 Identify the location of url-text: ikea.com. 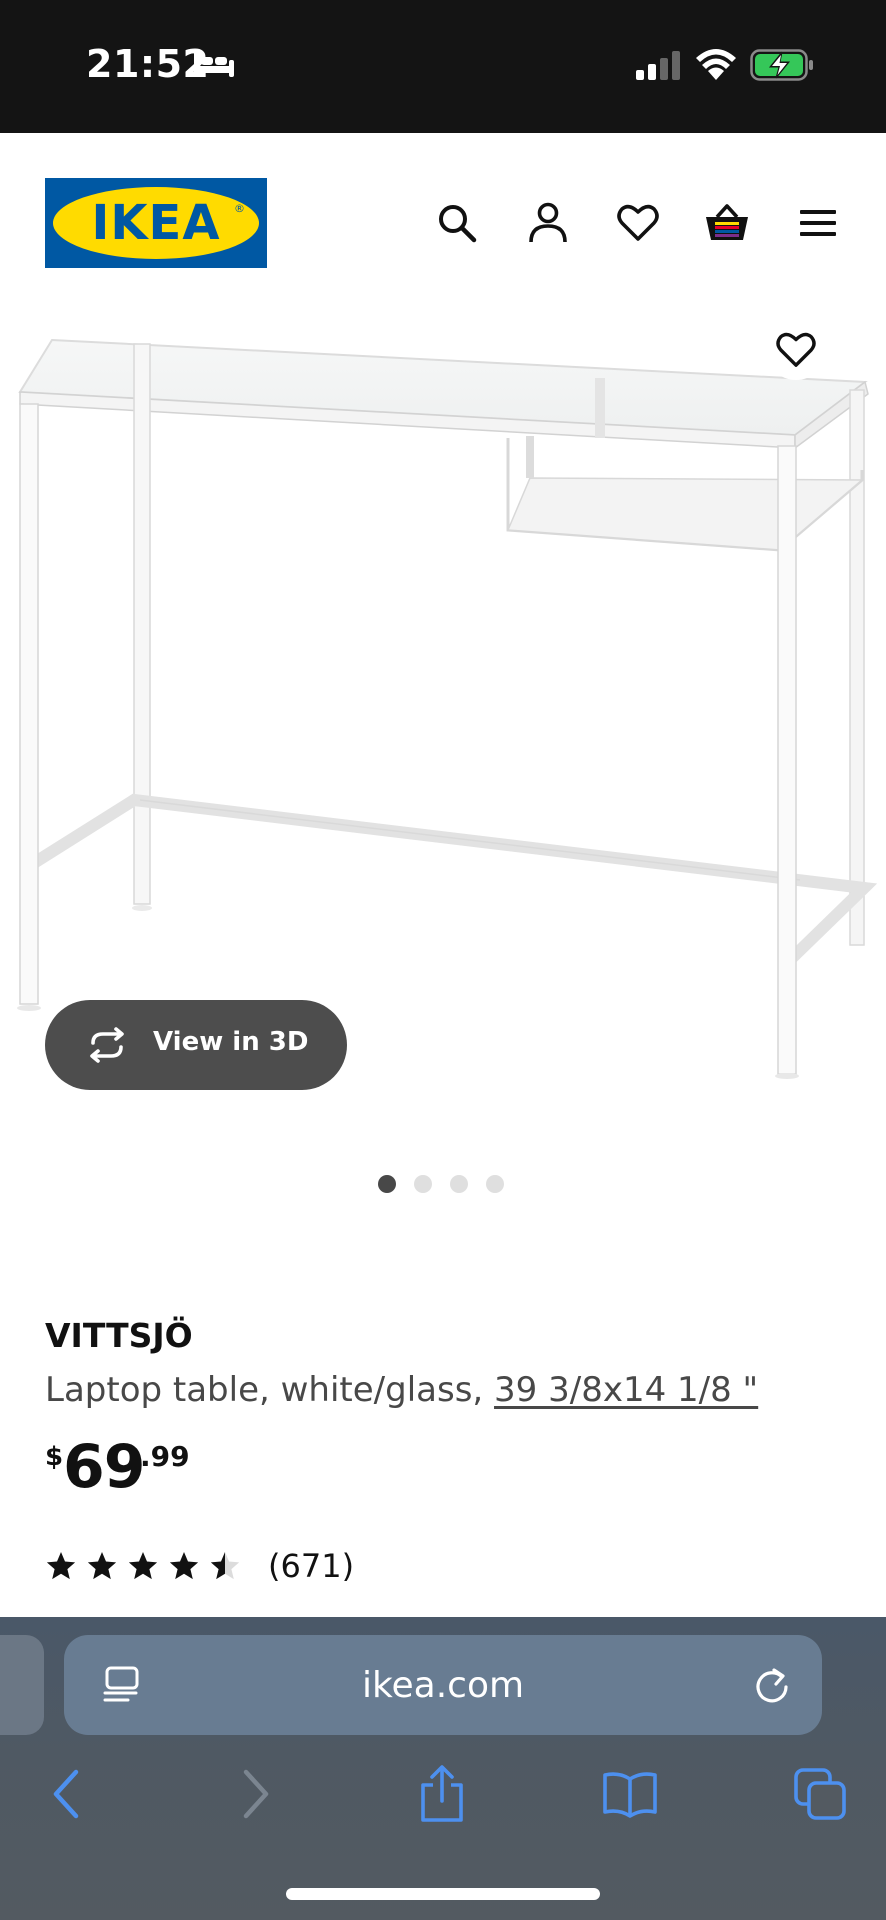
(443, 1685).